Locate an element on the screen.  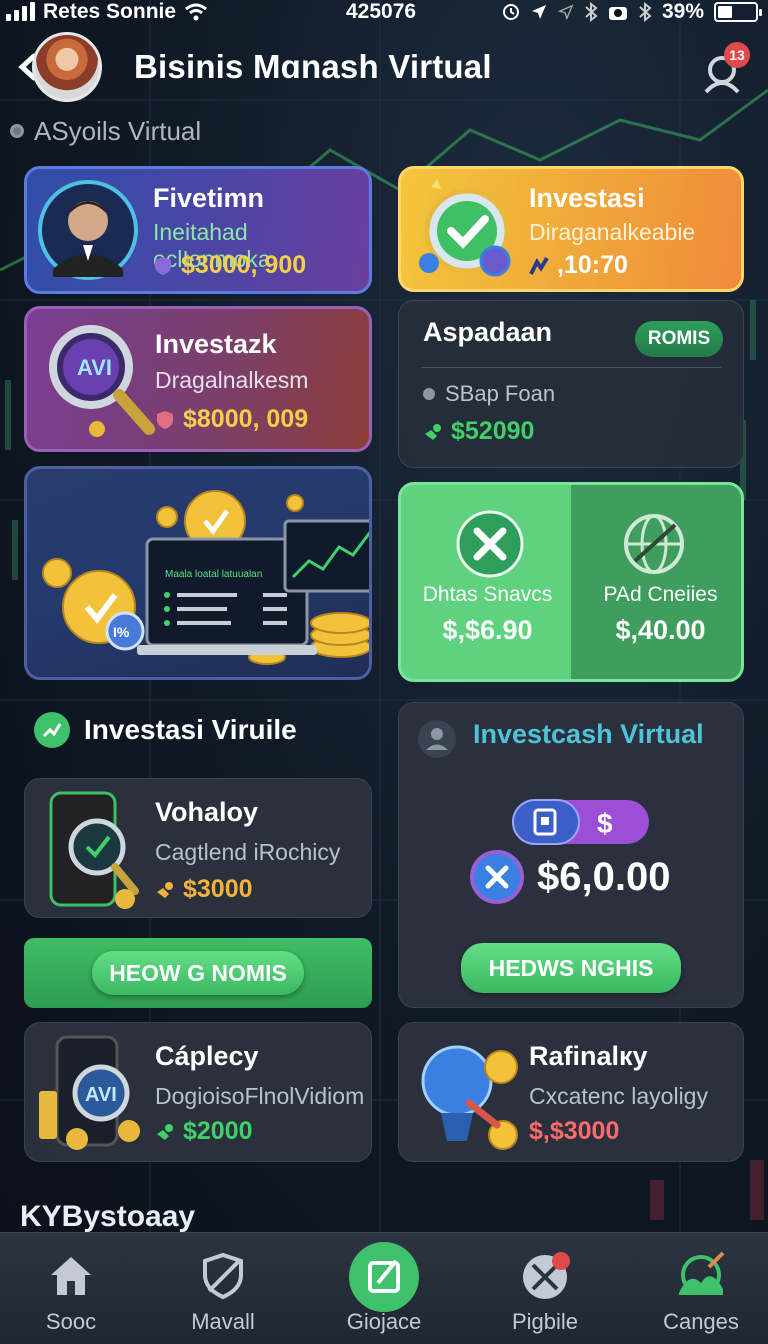
card-subtitle: Cagtlend iRochicy is located at coordinates (248, 852).